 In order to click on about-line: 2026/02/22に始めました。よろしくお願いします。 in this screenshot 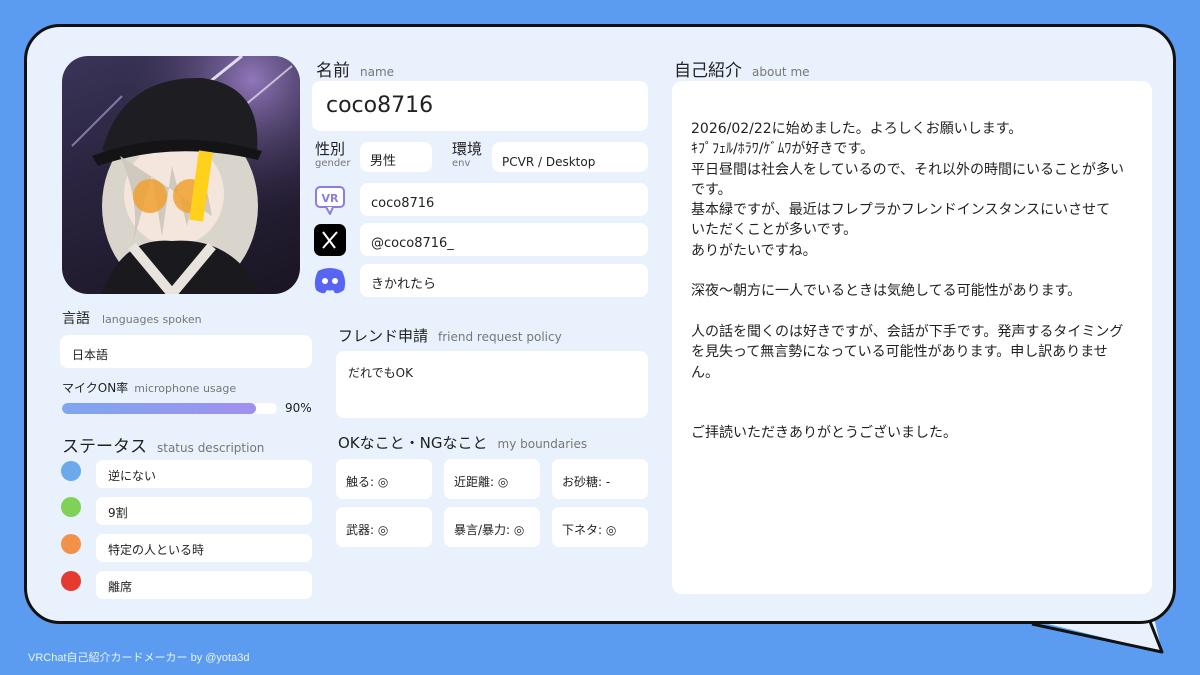, I will do `click(857, 129)`.